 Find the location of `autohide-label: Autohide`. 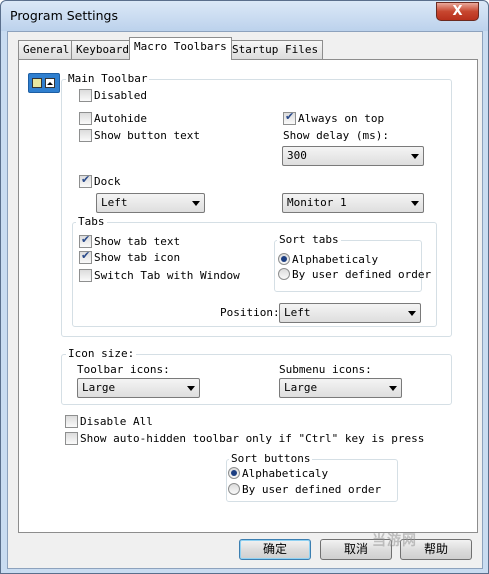

autohide-label: Autohide is located at coordinates (120, 118).